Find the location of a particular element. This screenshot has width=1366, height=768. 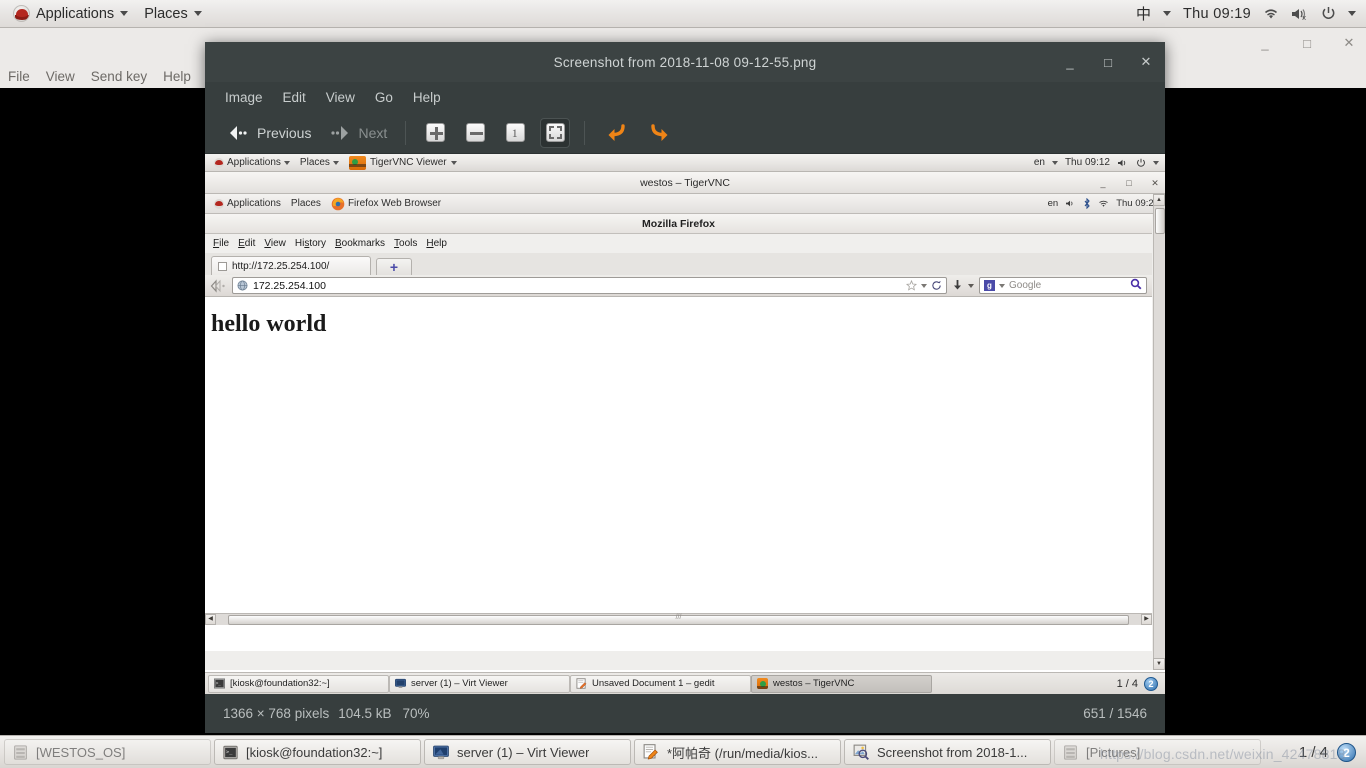

search-placeholder: Google is located at coordinates (1025, 285).